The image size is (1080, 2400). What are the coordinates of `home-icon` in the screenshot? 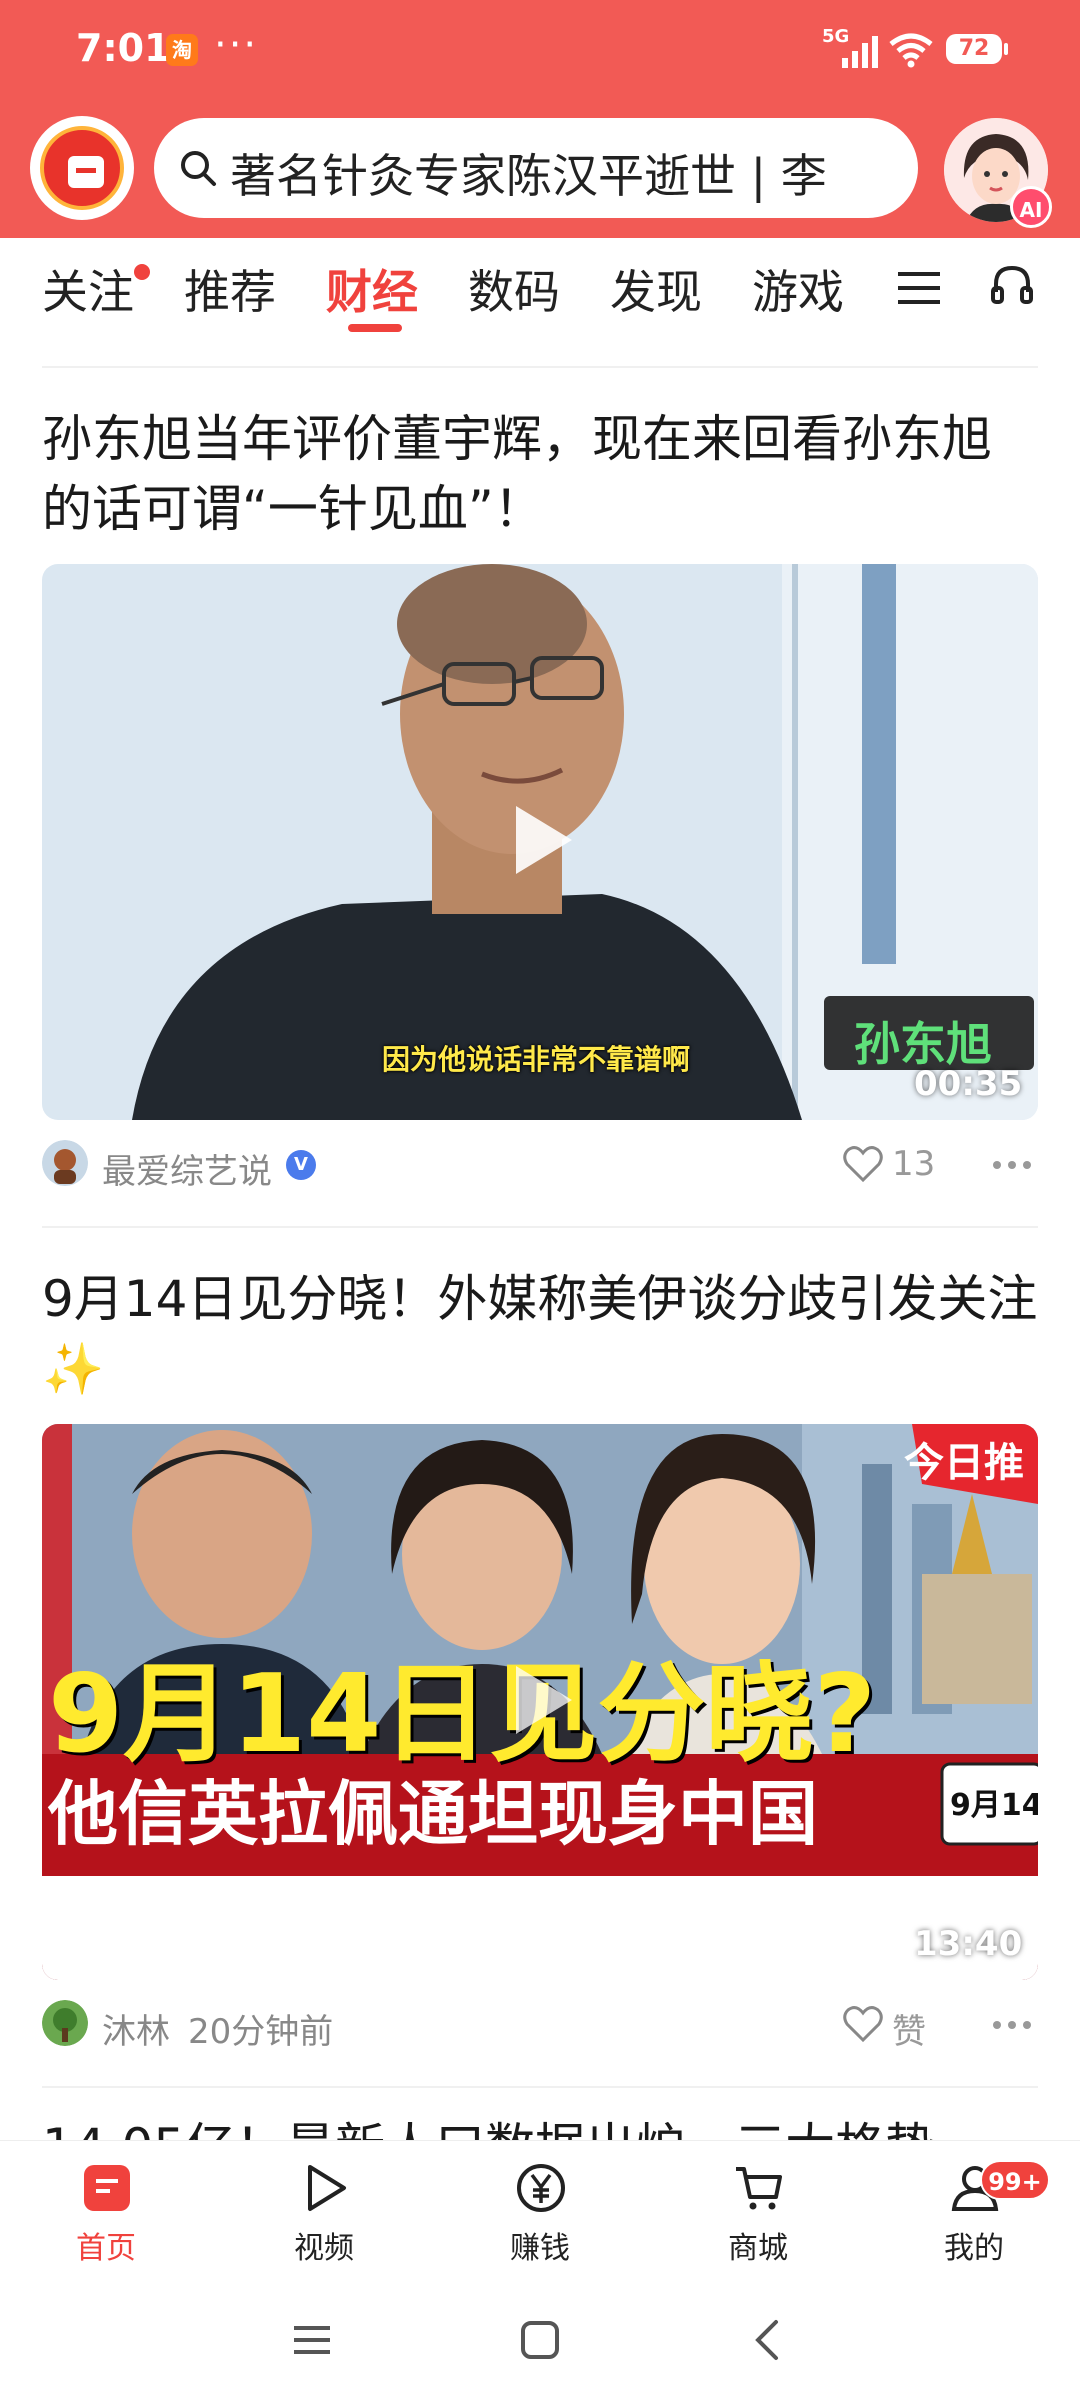 It's located at (107, 2188).